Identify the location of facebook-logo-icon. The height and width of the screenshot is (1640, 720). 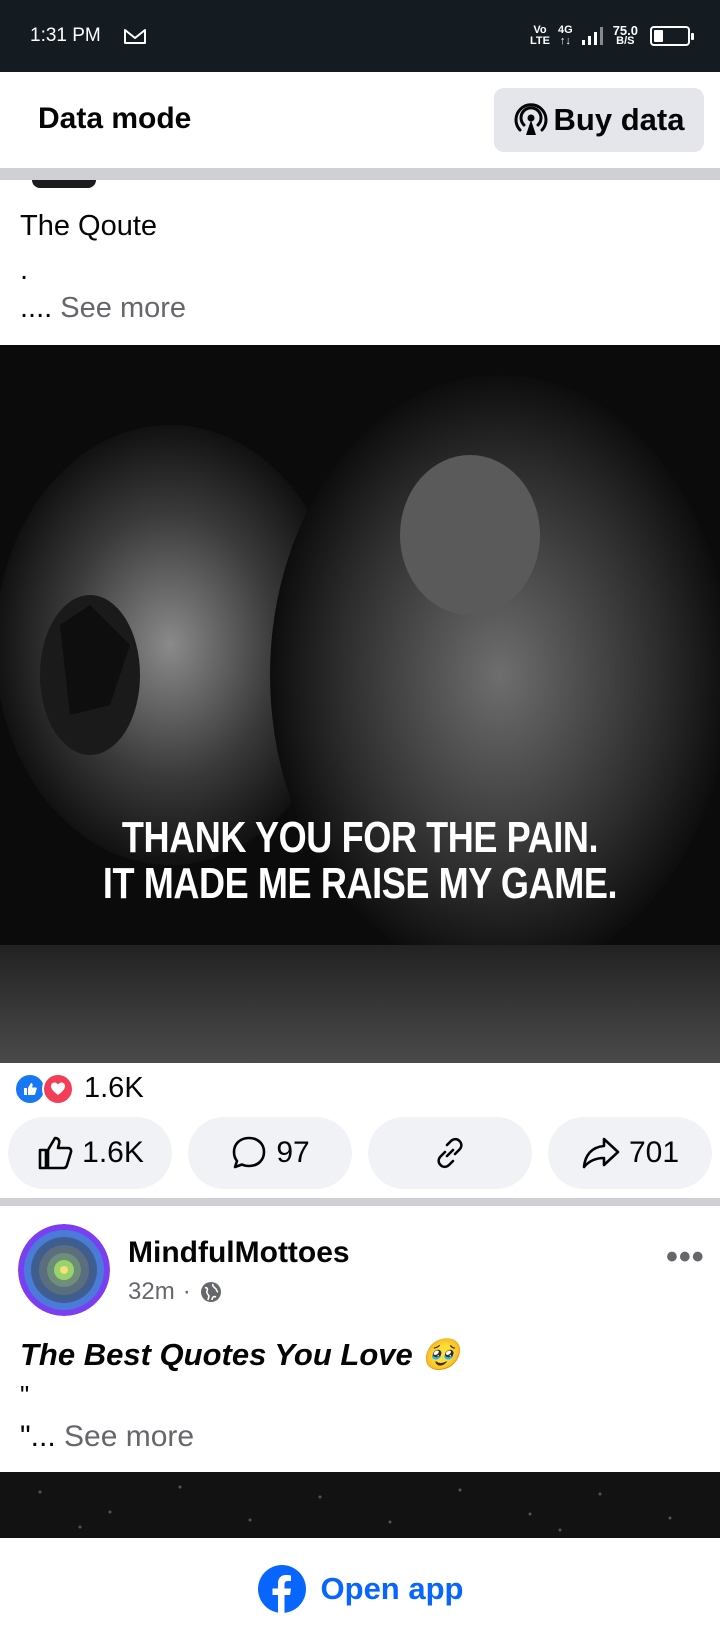
(282, 1589).